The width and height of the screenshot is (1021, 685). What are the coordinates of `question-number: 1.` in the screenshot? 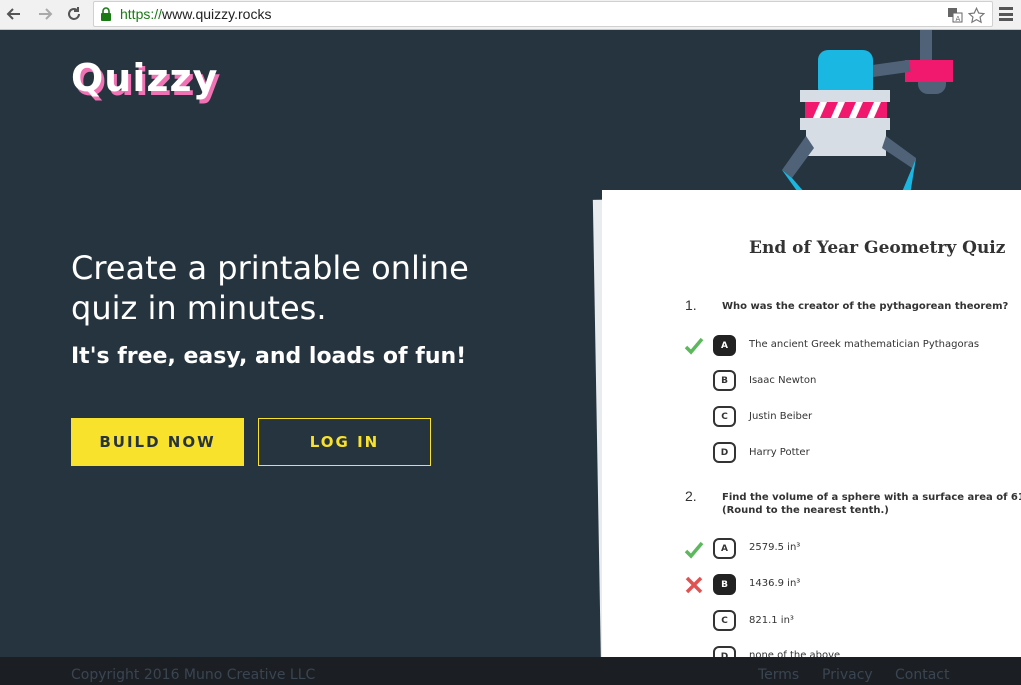 It's located at (691, 305).